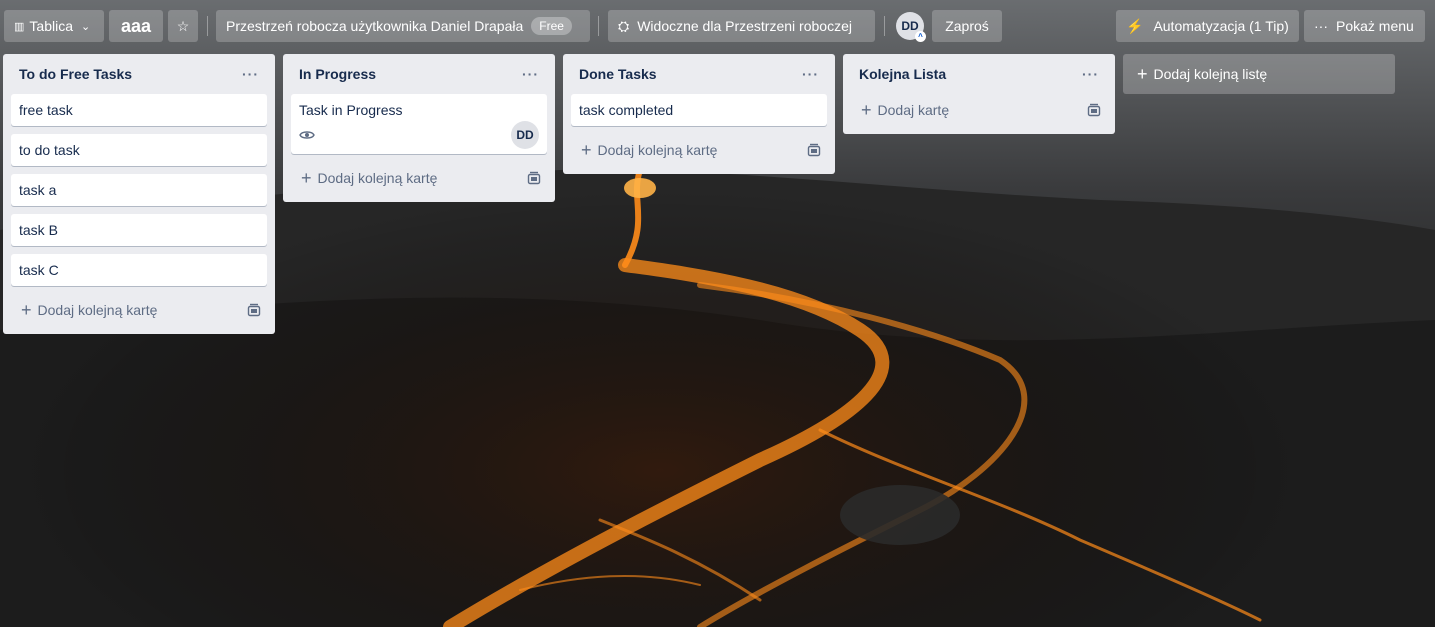 The width and height of the screenshot is (1435, 627). Describe the element at coordinates (419, 135) in the screenshot. I see `card-badges: DD` at that location.